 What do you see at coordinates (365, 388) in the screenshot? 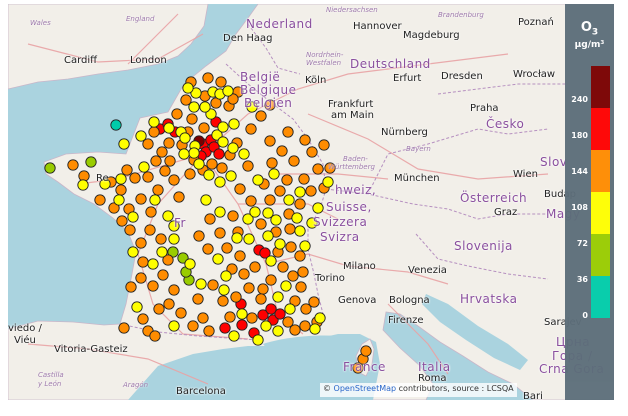
I see `osm-link: OpenStreetMap` at bounding box center [365, 388].